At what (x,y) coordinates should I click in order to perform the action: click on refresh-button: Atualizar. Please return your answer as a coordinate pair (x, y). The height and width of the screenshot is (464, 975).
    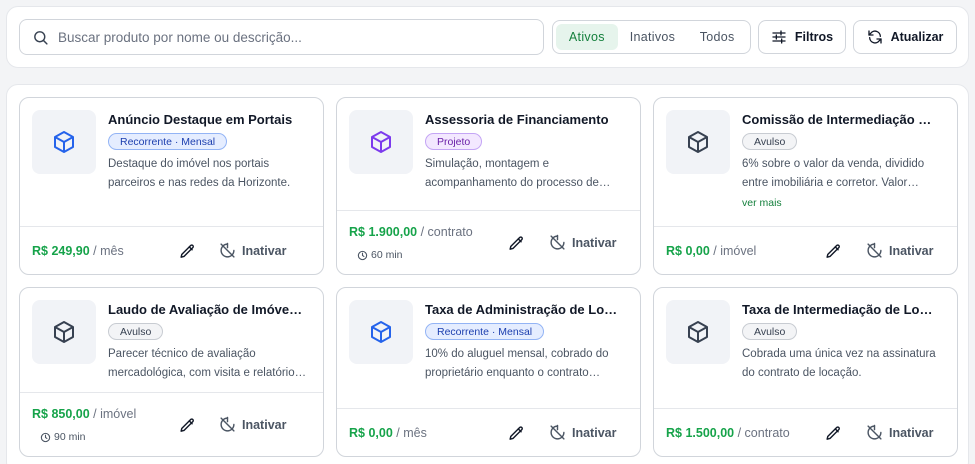
    Looking at the image, I should click on (905, 37).